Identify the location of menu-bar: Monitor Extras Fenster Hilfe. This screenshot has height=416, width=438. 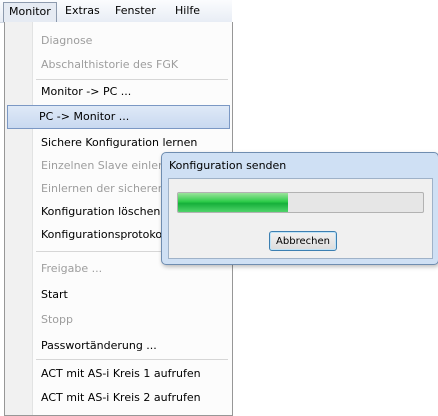
(116, 11).